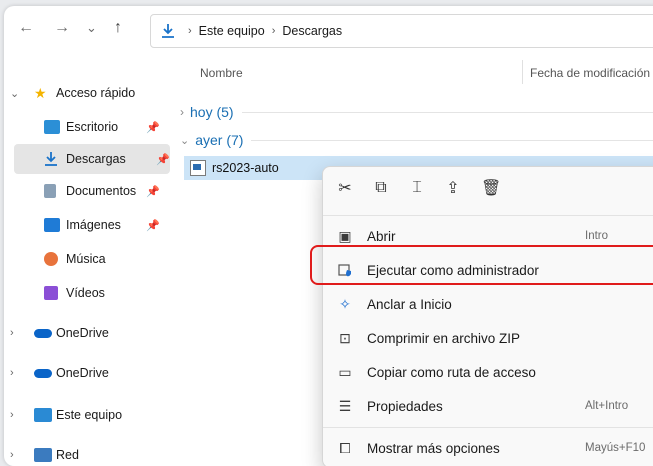 The image size is (653, 466). Describe the element at coordinates (401, 31) in the screenshot. I see `address-bar: › Este equipo › Descargas` at that location.